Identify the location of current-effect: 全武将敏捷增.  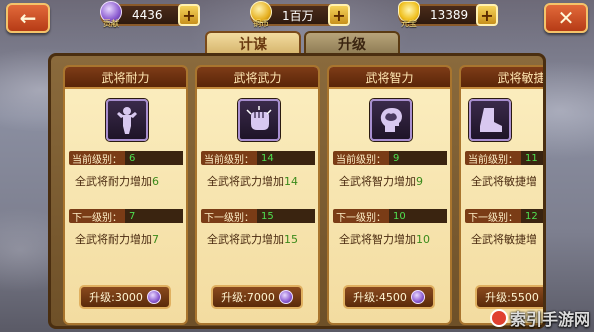
(504, 181).